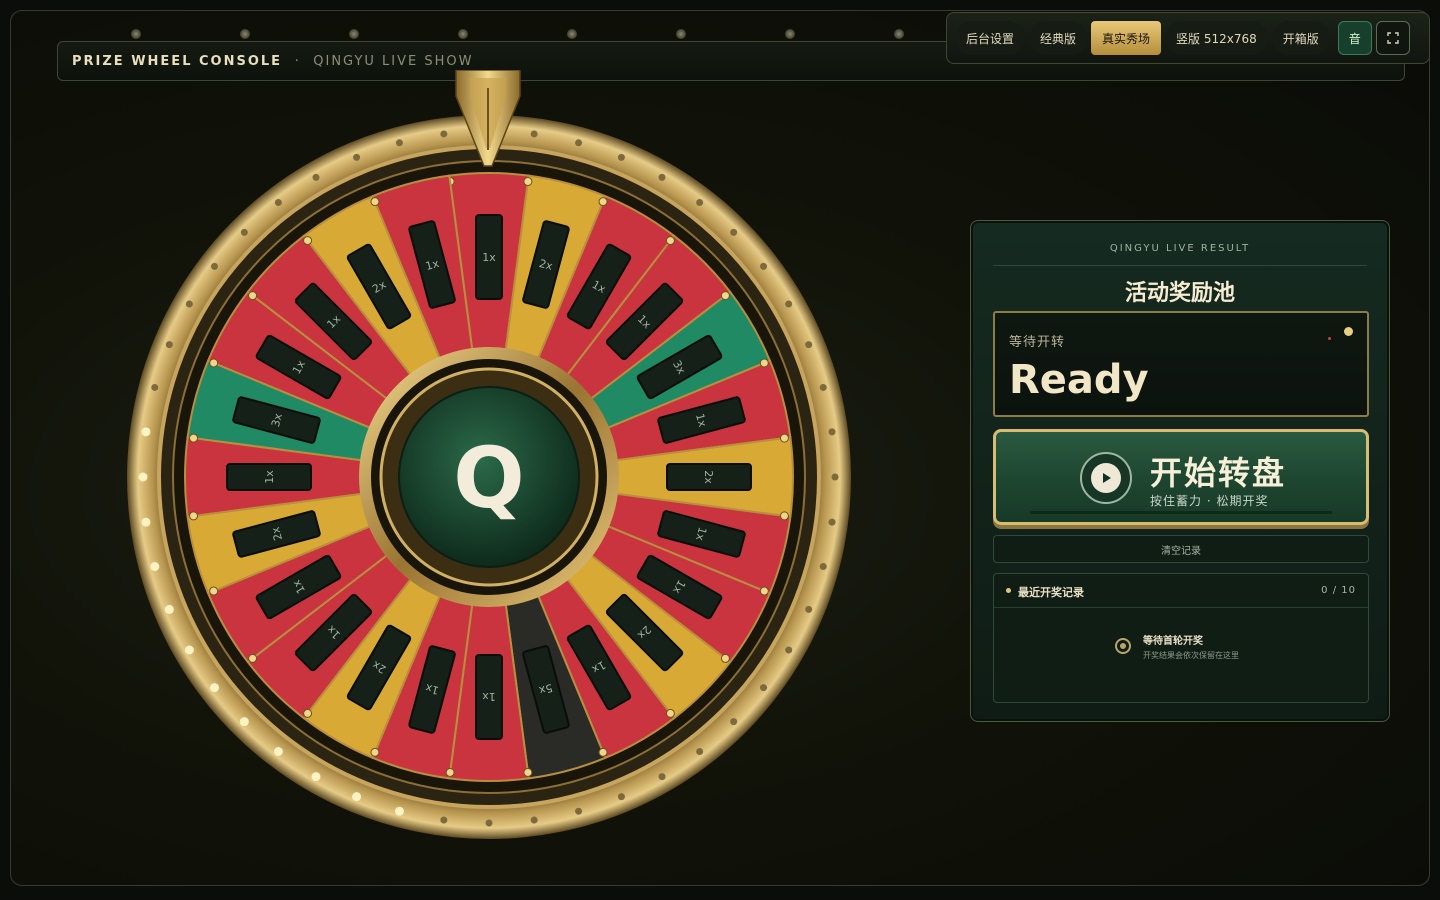 Image resolution: width=1440 pixels, height=900 pixels. Describe the element at coordinates (1181, 477) in the screenshot. I see `start-spin-button: 开始转盘 按住蓄力 · 松期开奖` at that location.